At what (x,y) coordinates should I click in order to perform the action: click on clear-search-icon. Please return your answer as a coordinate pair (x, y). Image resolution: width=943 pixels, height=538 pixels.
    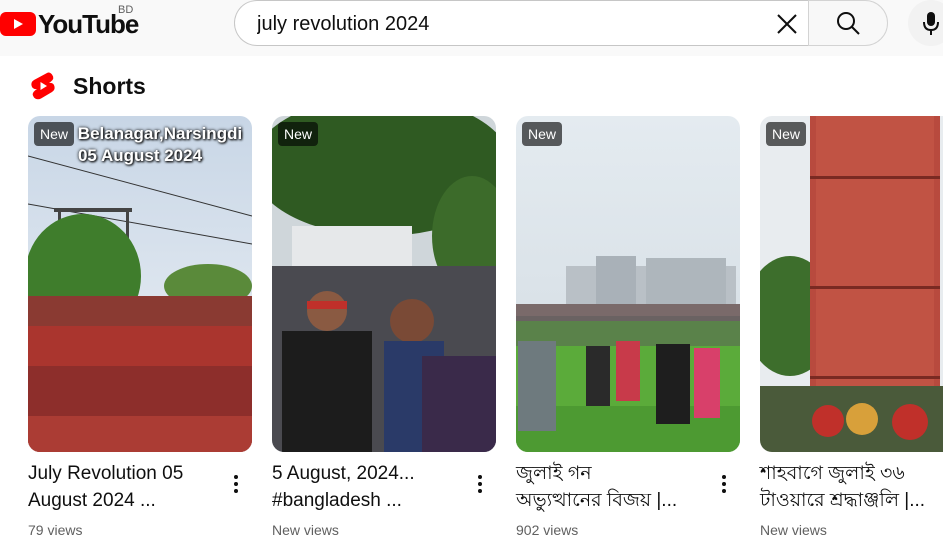
    Looking at the image, I should click on (787, 24).